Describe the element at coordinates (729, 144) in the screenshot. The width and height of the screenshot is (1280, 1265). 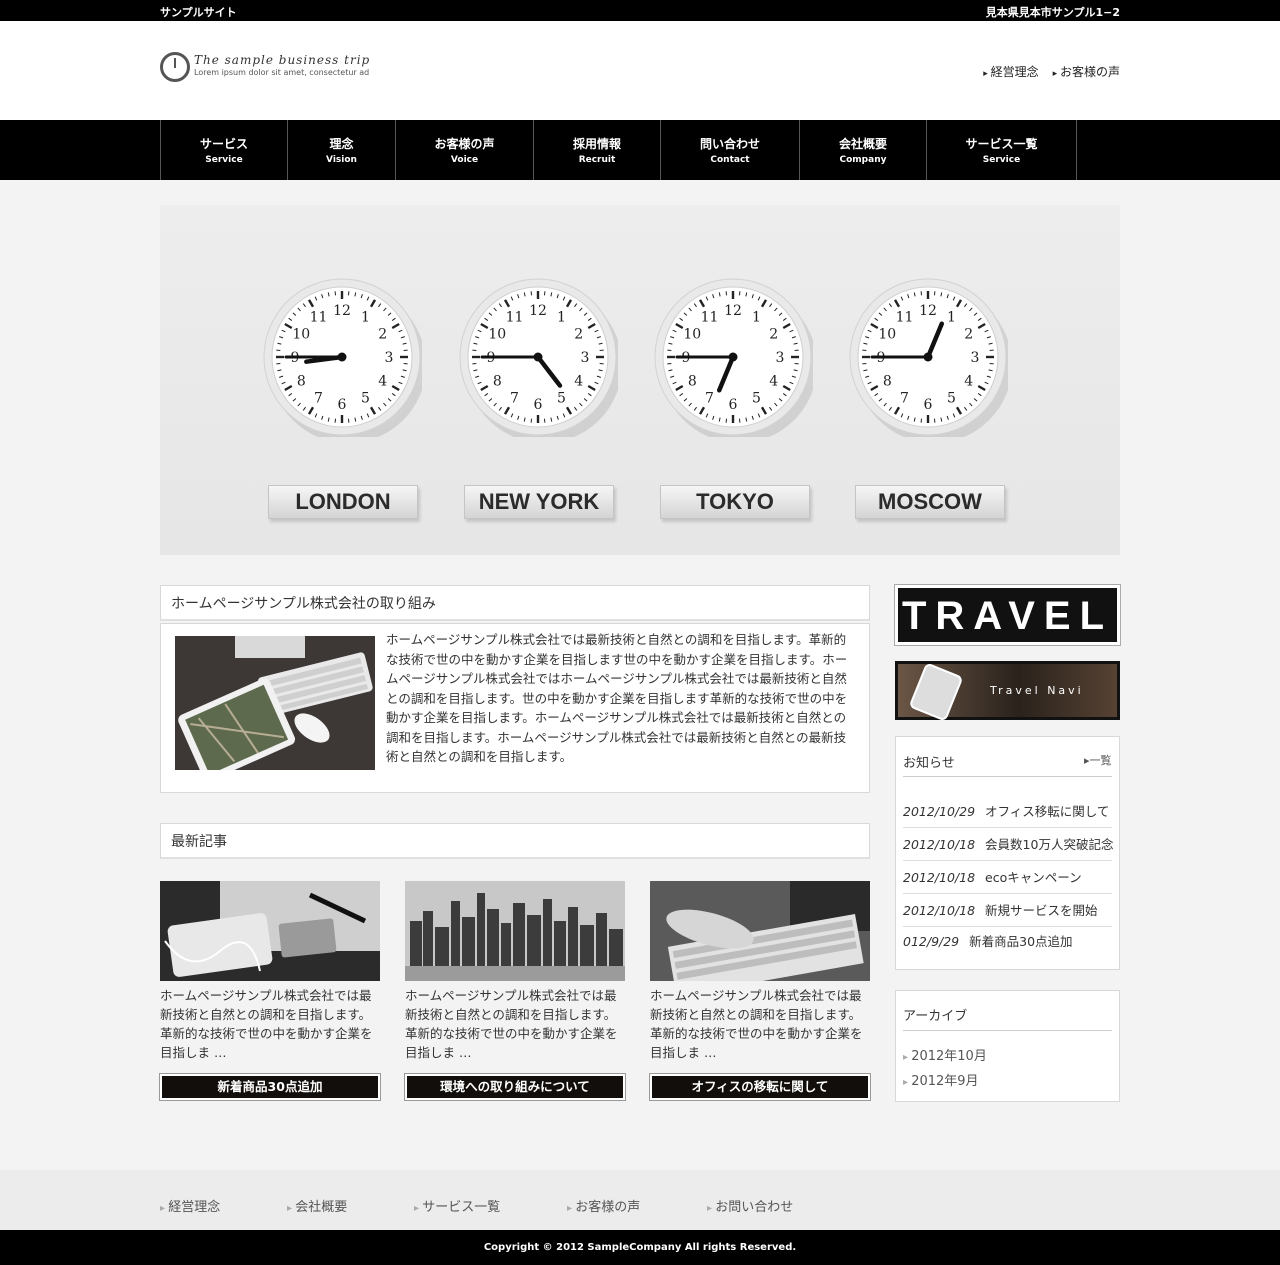
I see `nav-label: 問い合わせ` at that location.